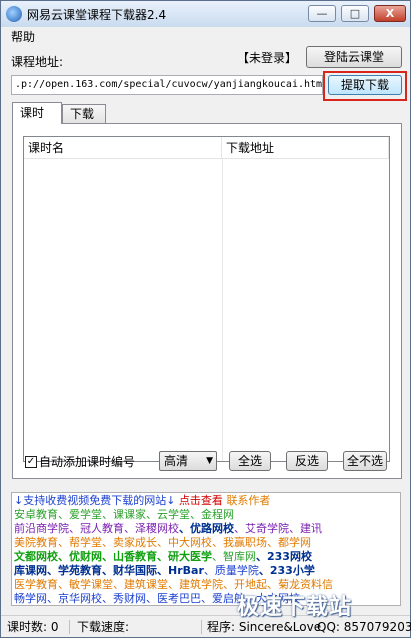 This screenshot has width=411, height=638. Describe the element at coordinates (123, 148) in the screenshot. I see `column-header-lesson-name: 课时名` at that location.